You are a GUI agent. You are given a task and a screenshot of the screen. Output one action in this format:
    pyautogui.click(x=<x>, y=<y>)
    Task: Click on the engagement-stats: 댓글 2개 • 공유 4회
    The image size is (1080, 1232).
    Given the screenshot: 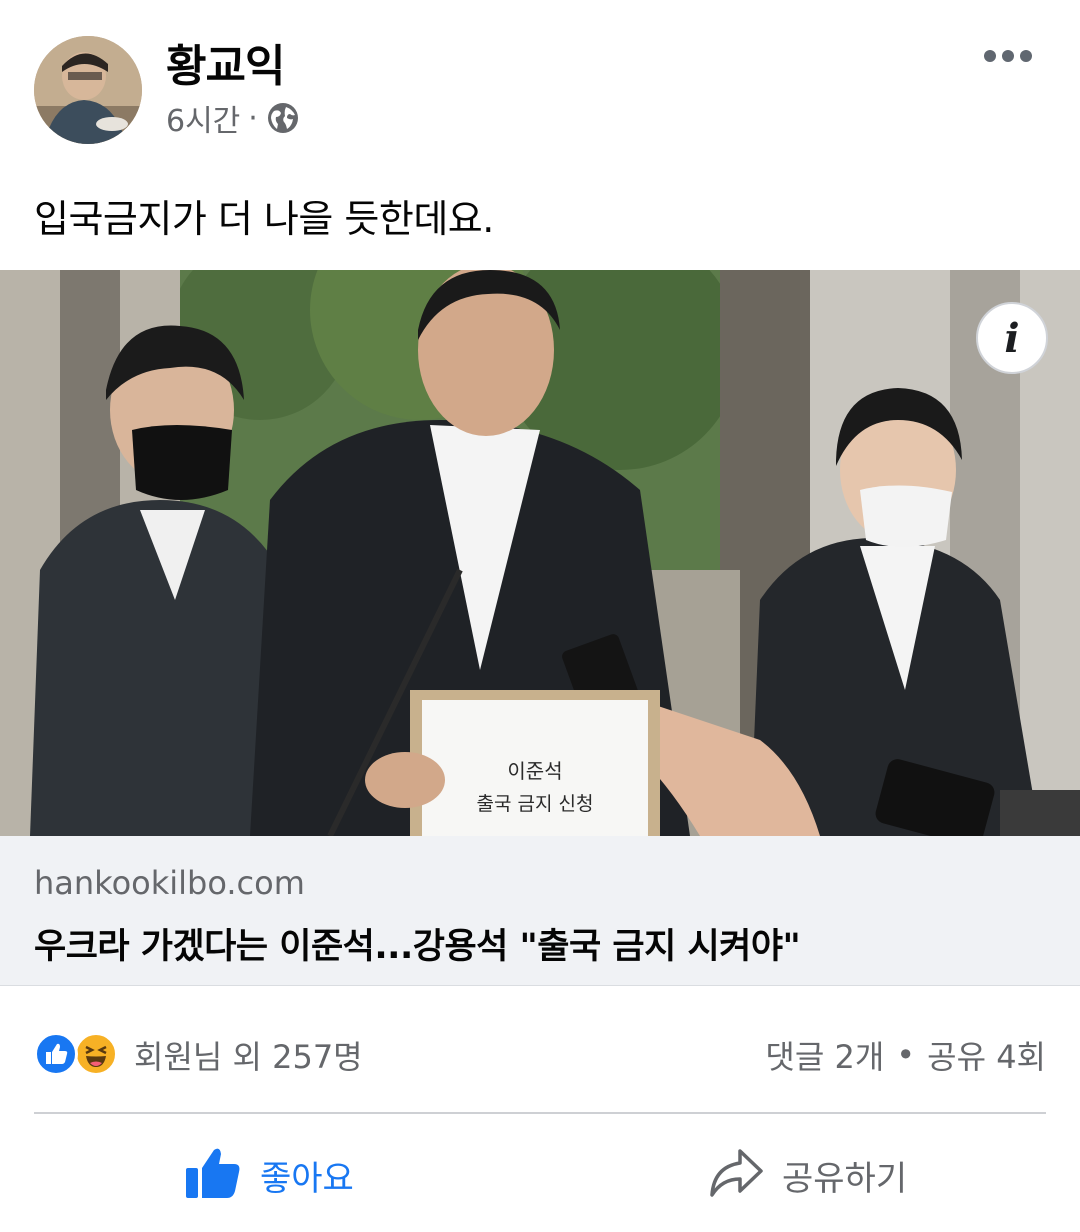 What is the action you would take?
    pyautogui.click(x=905, y=1055)
    